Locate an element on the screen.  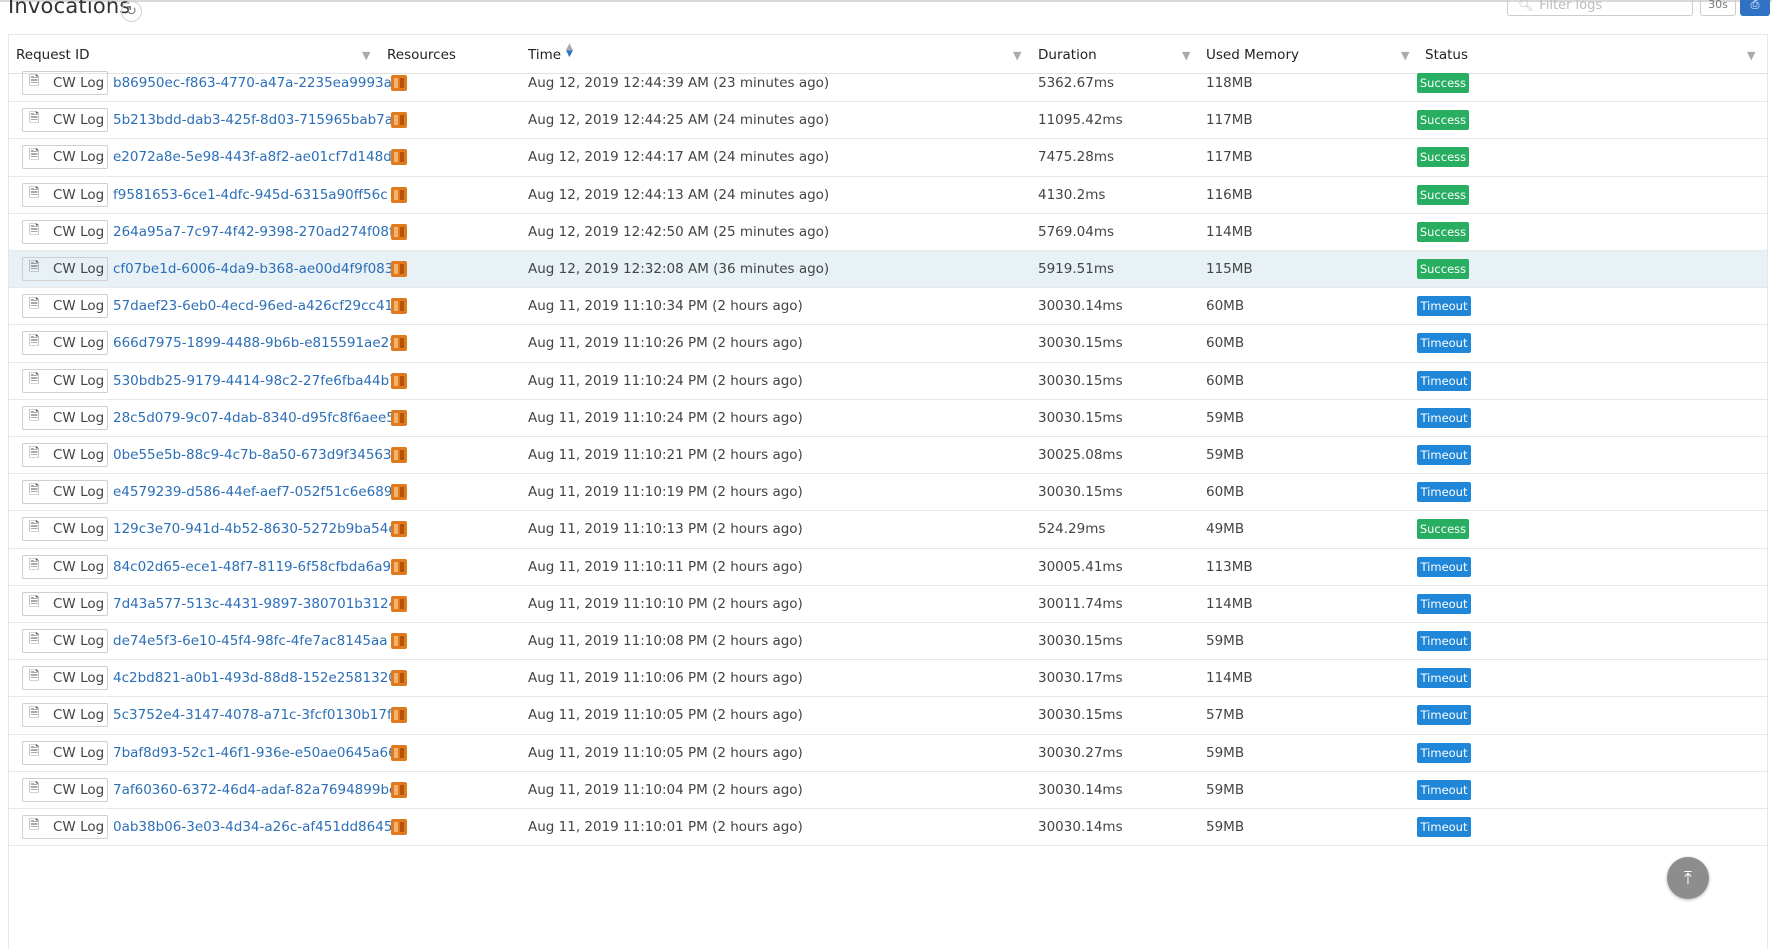
request-id-link: 7baf8d93-52c1-46f1-936e-e50ae0645a66 is located at coordinates (255, 753).